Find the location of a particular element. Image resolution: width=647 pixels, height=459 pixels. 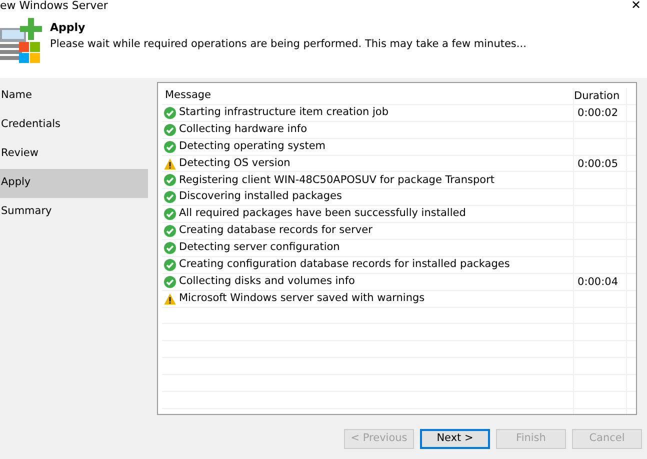

sidebar-item: Summary is located at coordinates (74, 212).